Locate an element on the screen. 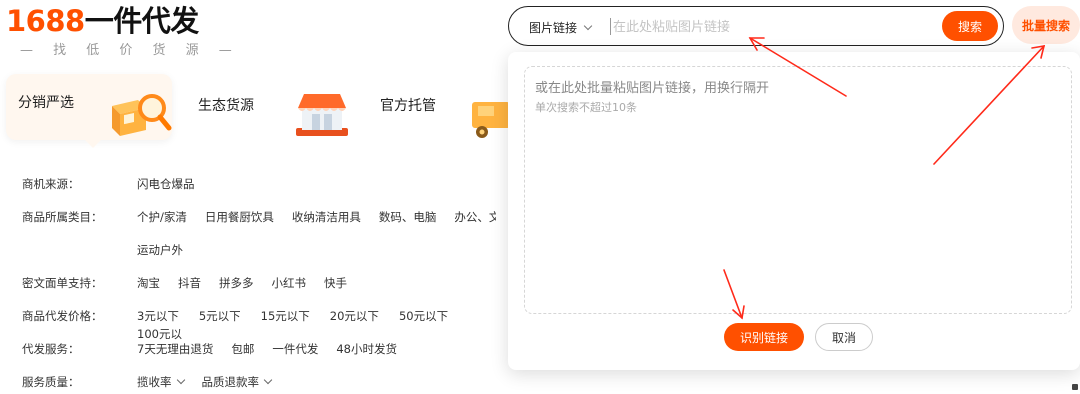  filter-option: 7天无理由退货 is located at coordinates (175, 349).